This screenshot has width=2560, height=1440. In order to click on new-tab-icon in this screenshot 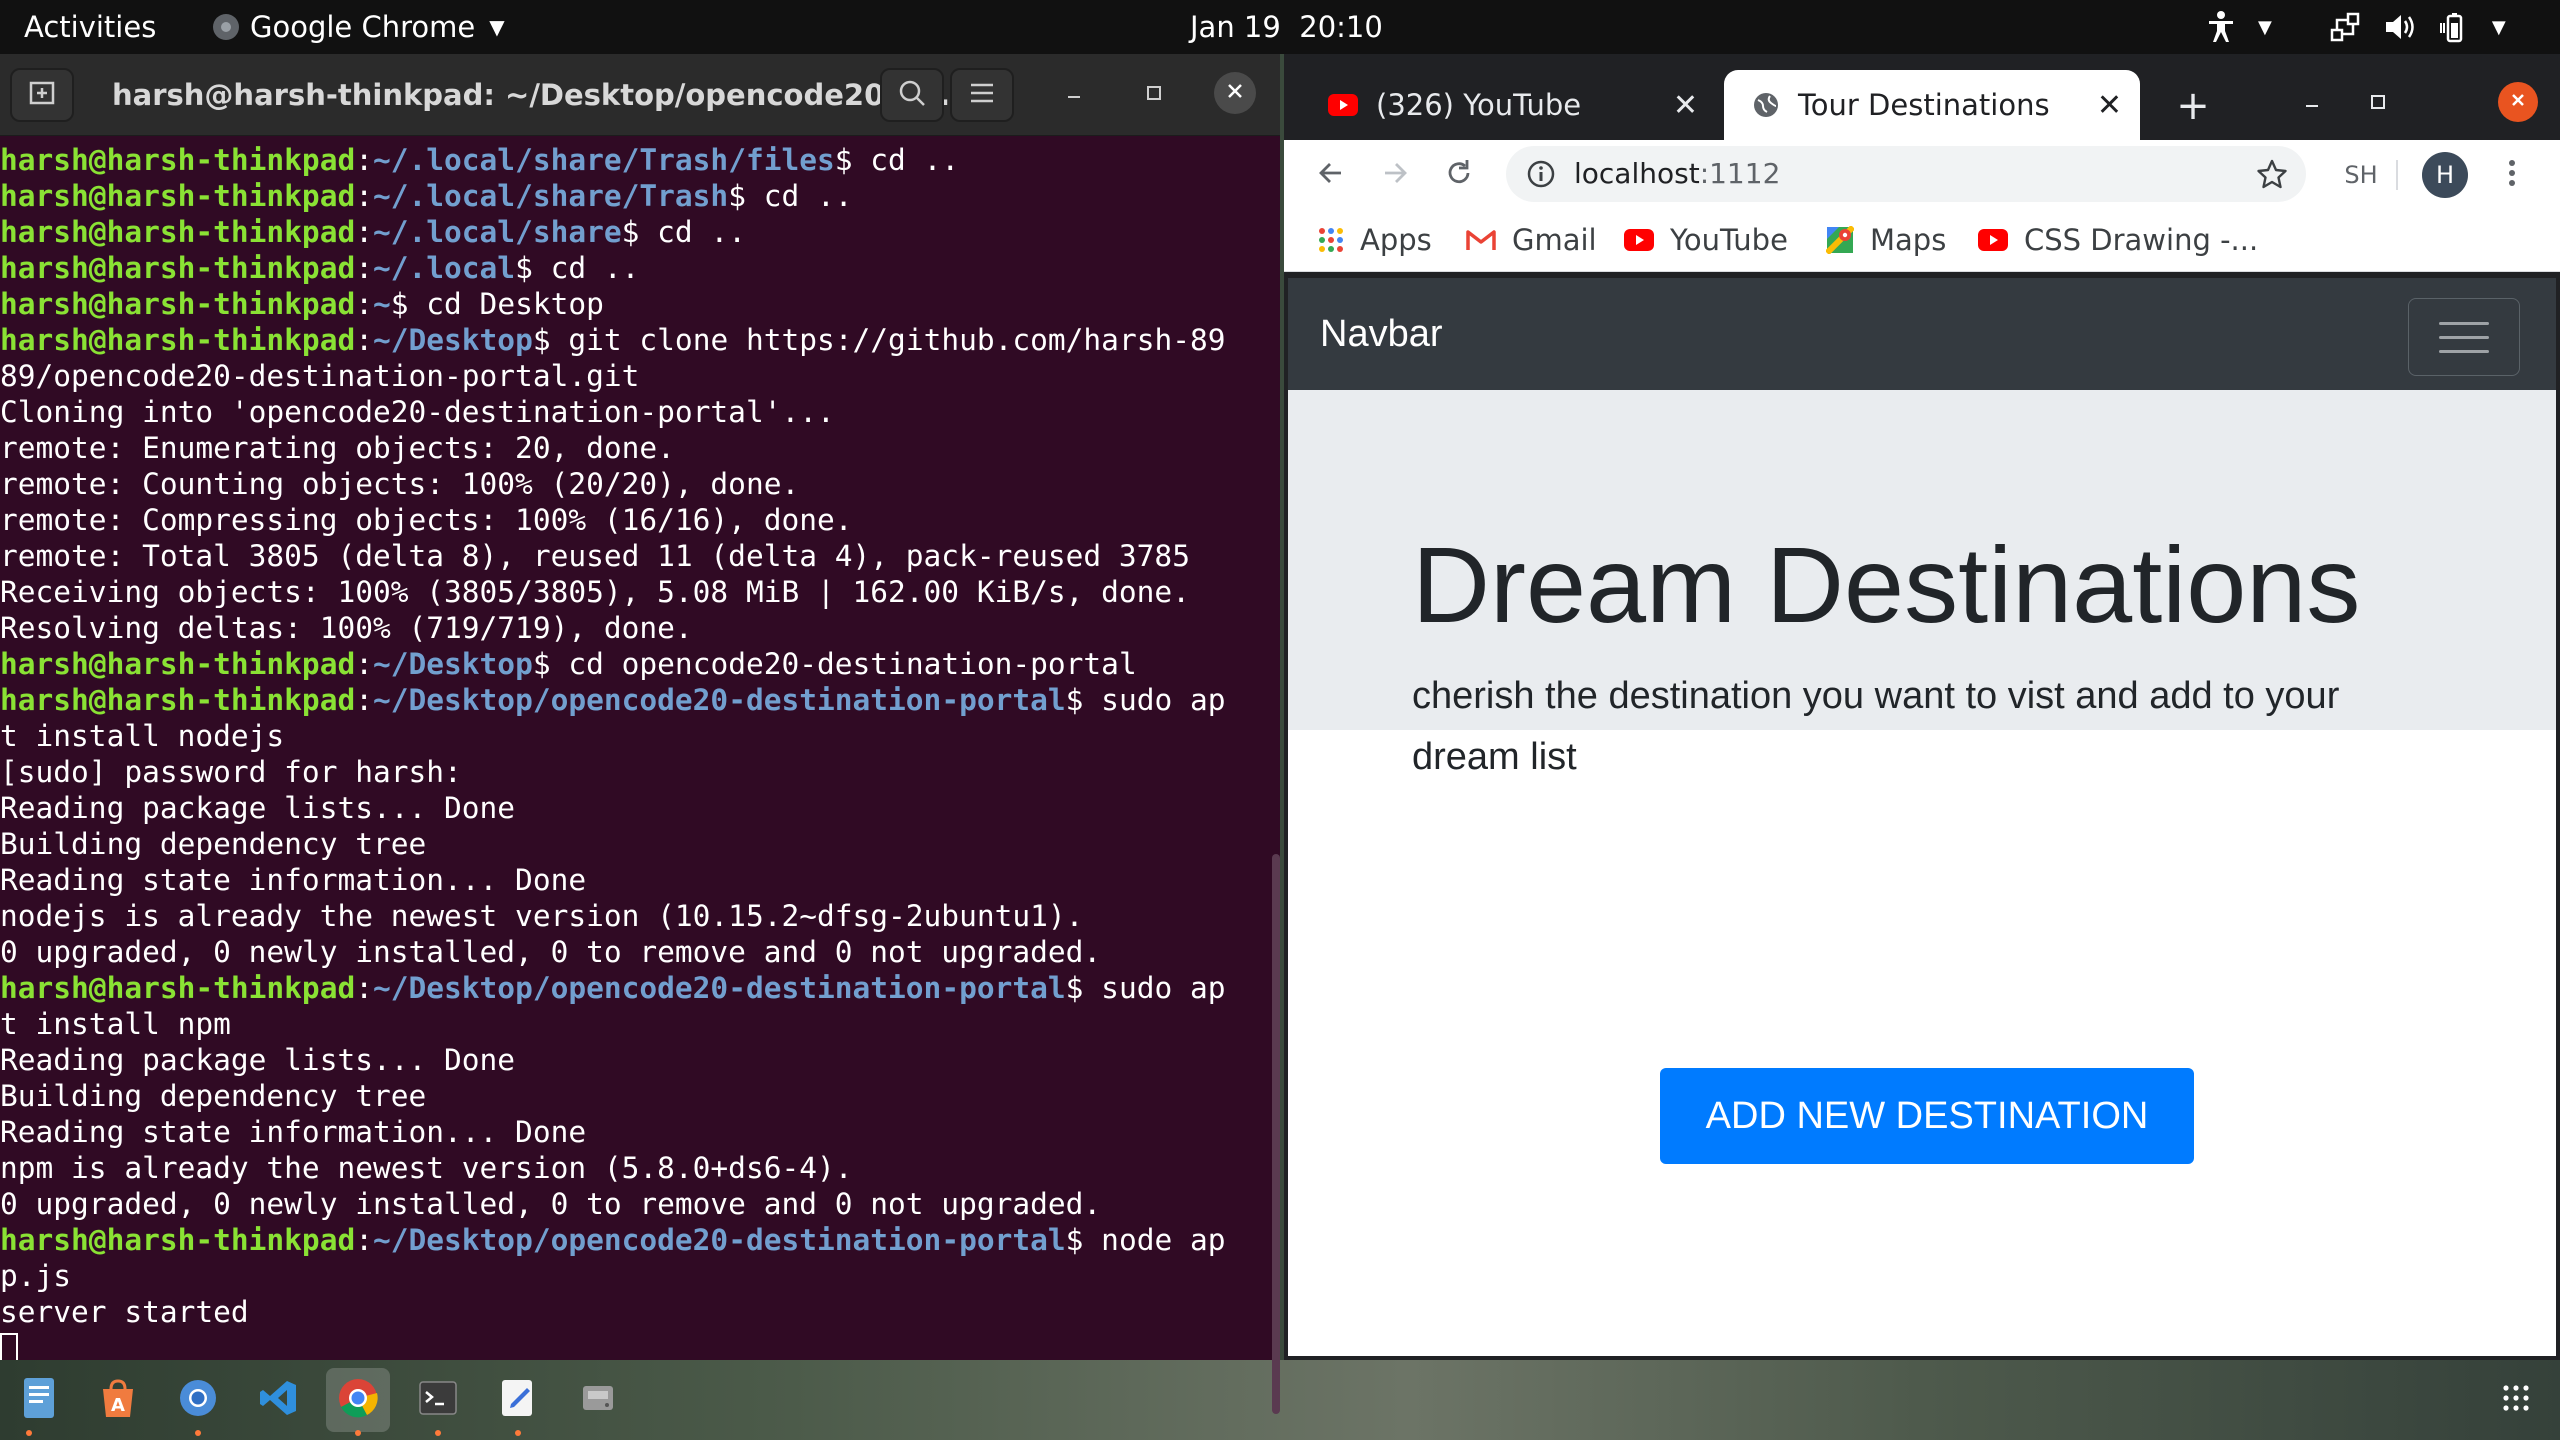, I will do `click(42, 95)`.